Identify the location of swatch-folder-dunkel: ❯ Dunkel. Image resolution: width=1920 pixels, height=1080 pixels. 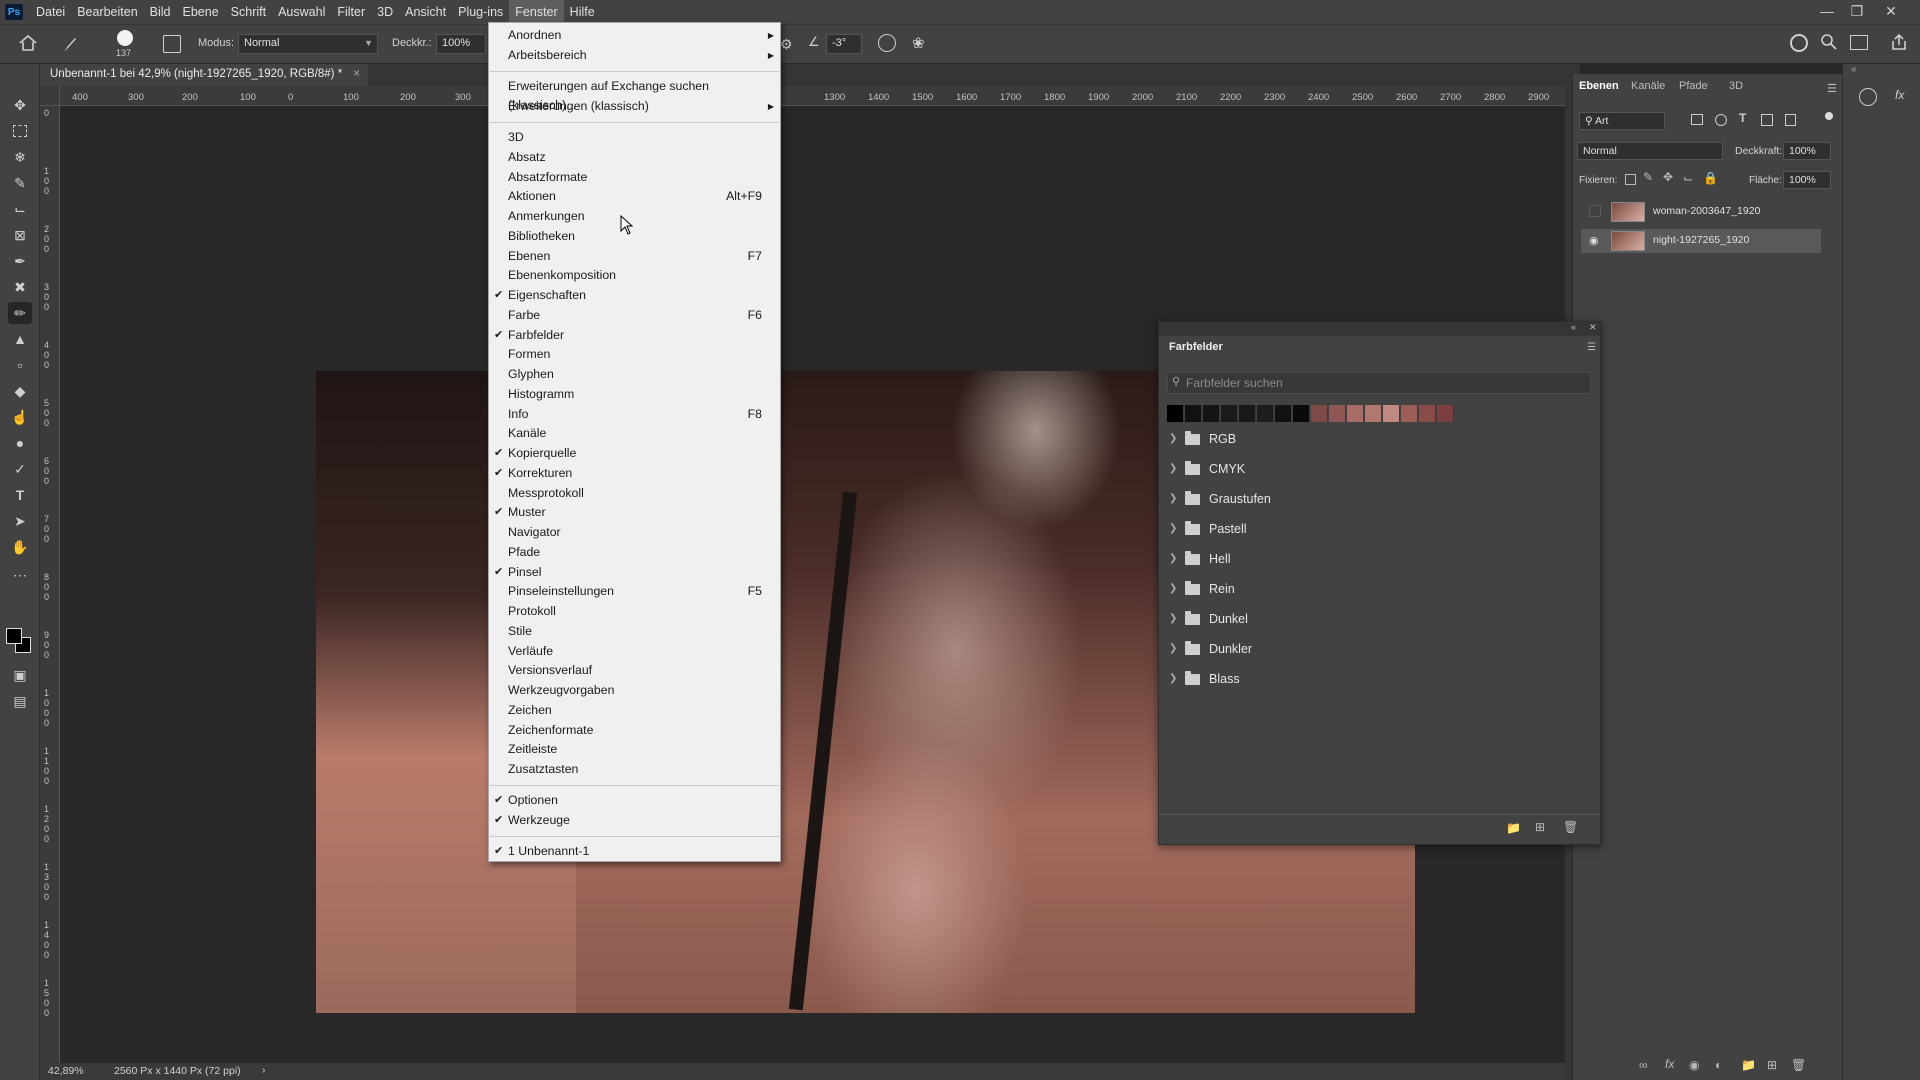
(1372, 620).